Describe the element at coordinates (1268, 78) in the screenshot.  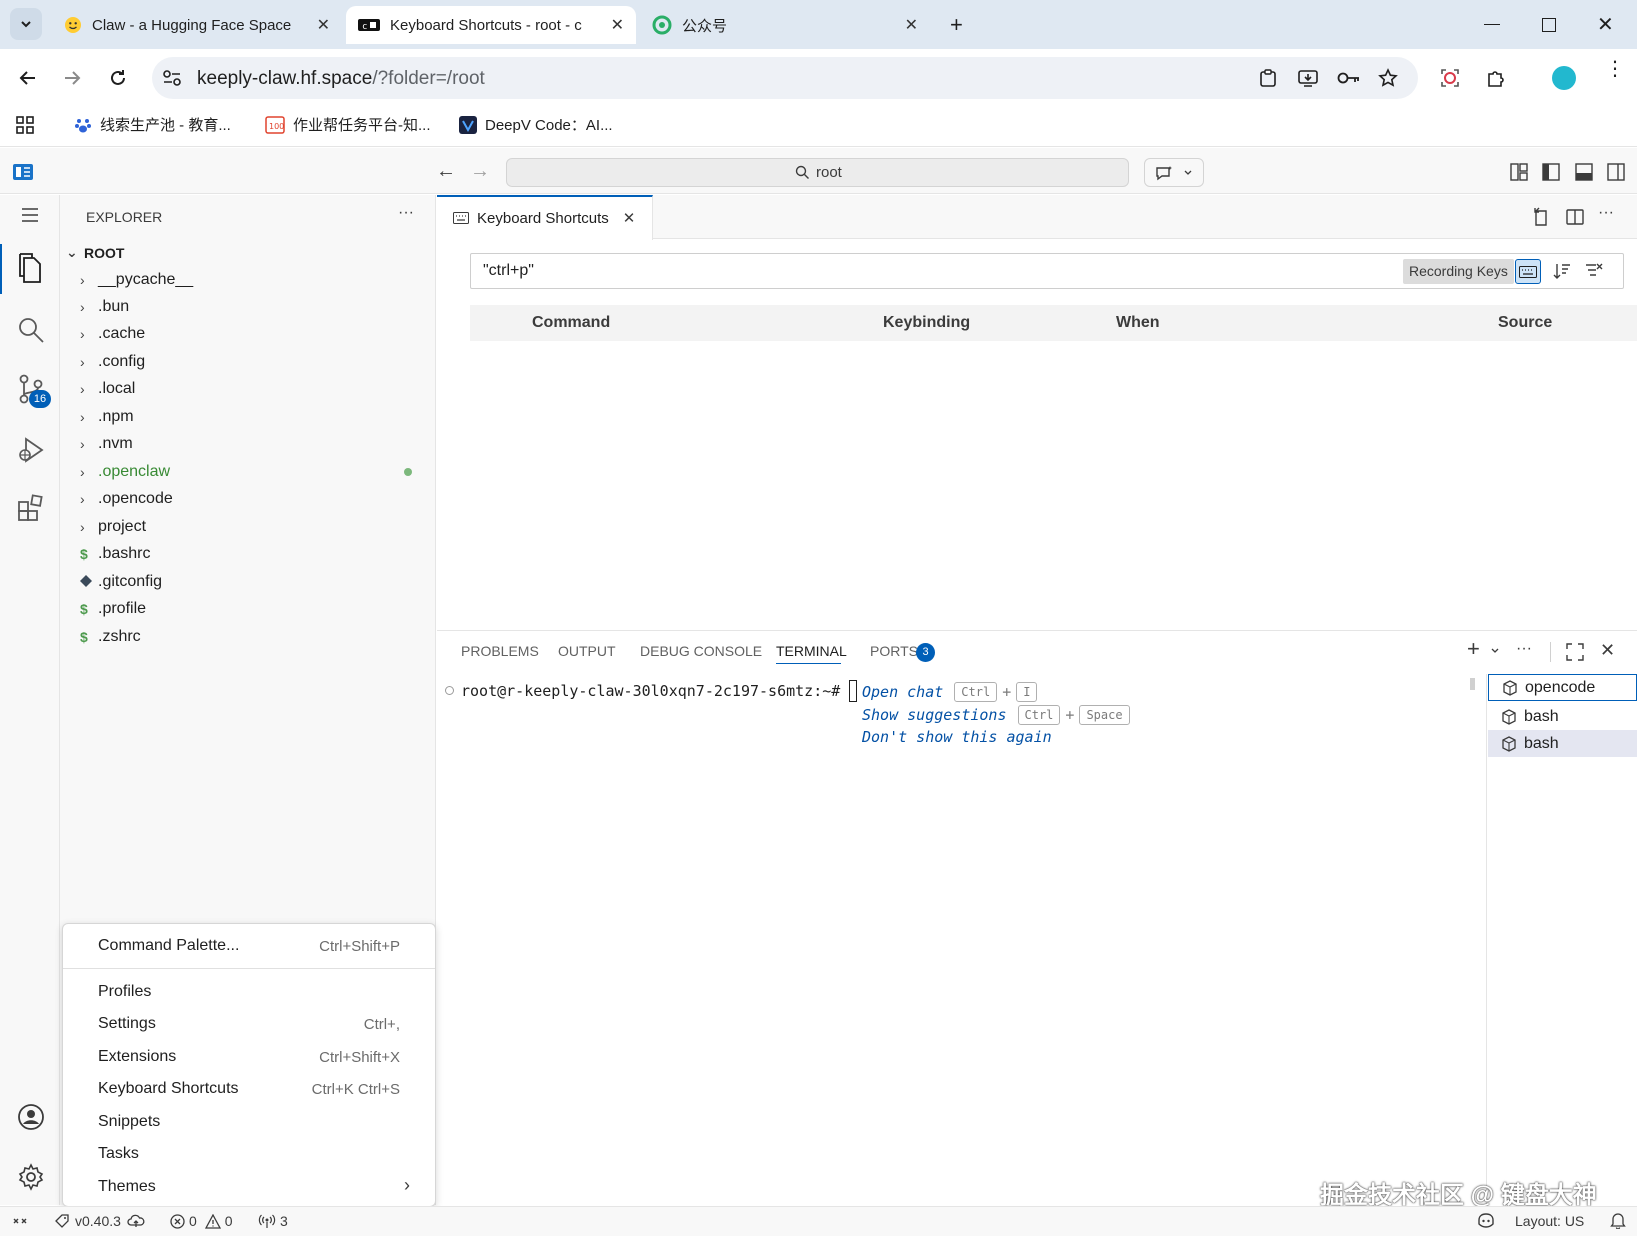
I see `clipboard-icon` at that location.